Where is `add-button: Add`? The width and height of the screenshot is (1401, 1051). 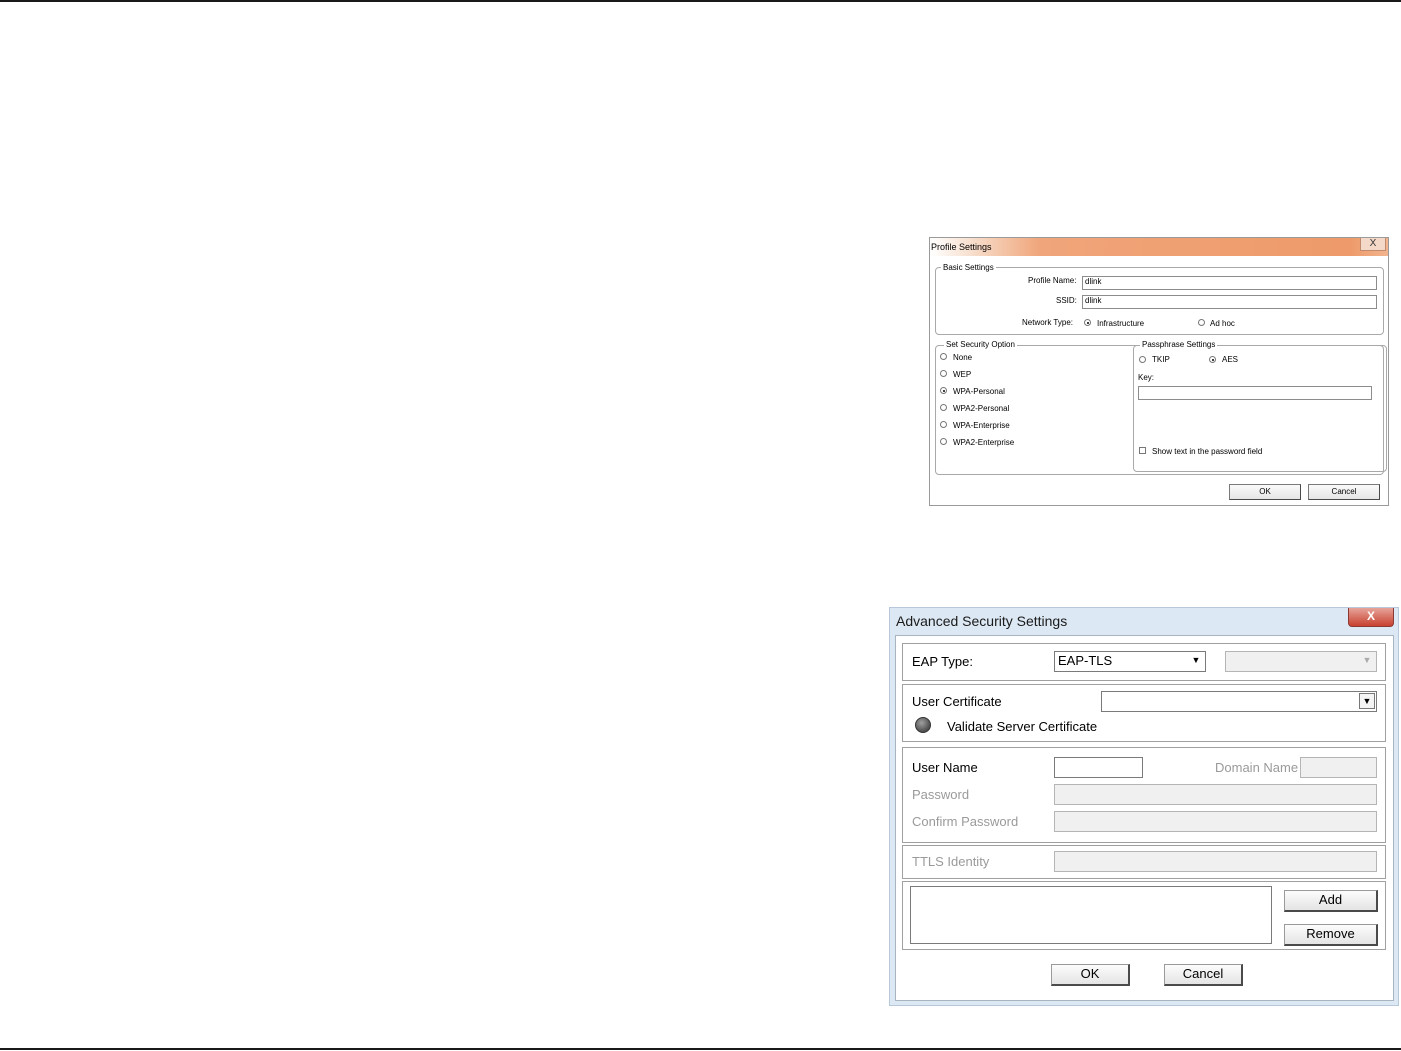 add-button: Add is located at coordinates (1331, 901).